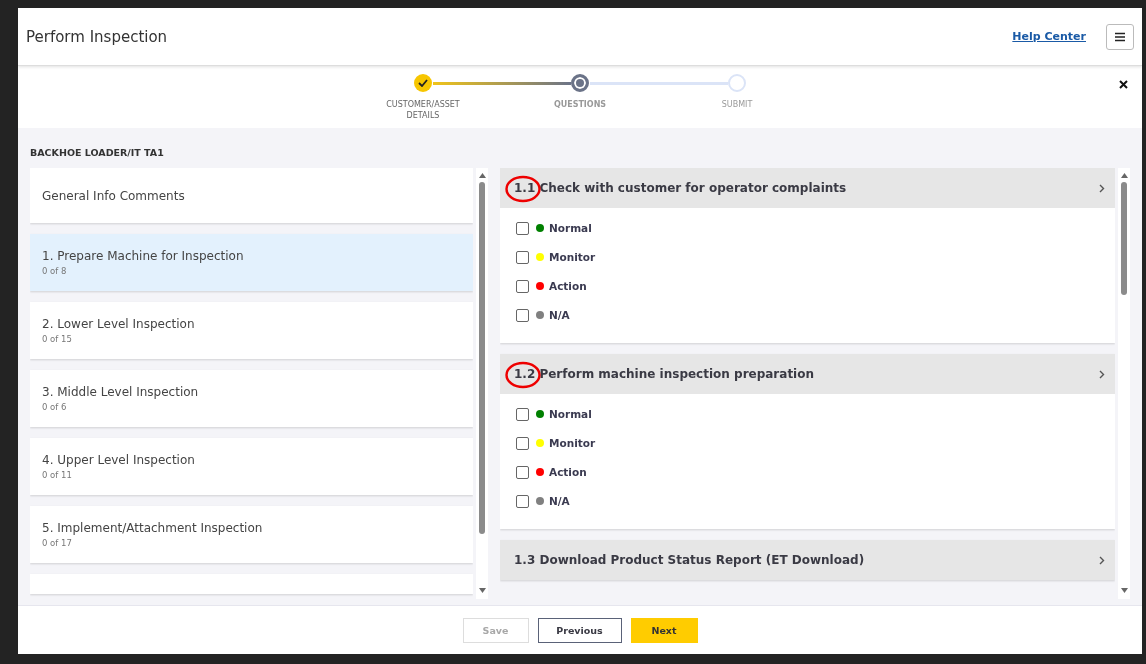 This screenshot has width=1146, height=664. What do you see at coordinates (251, 330) in the screenshot?
I see `section-item: 2. Lower Level Inspection 0 of 15` at bounding box center [251, 330].